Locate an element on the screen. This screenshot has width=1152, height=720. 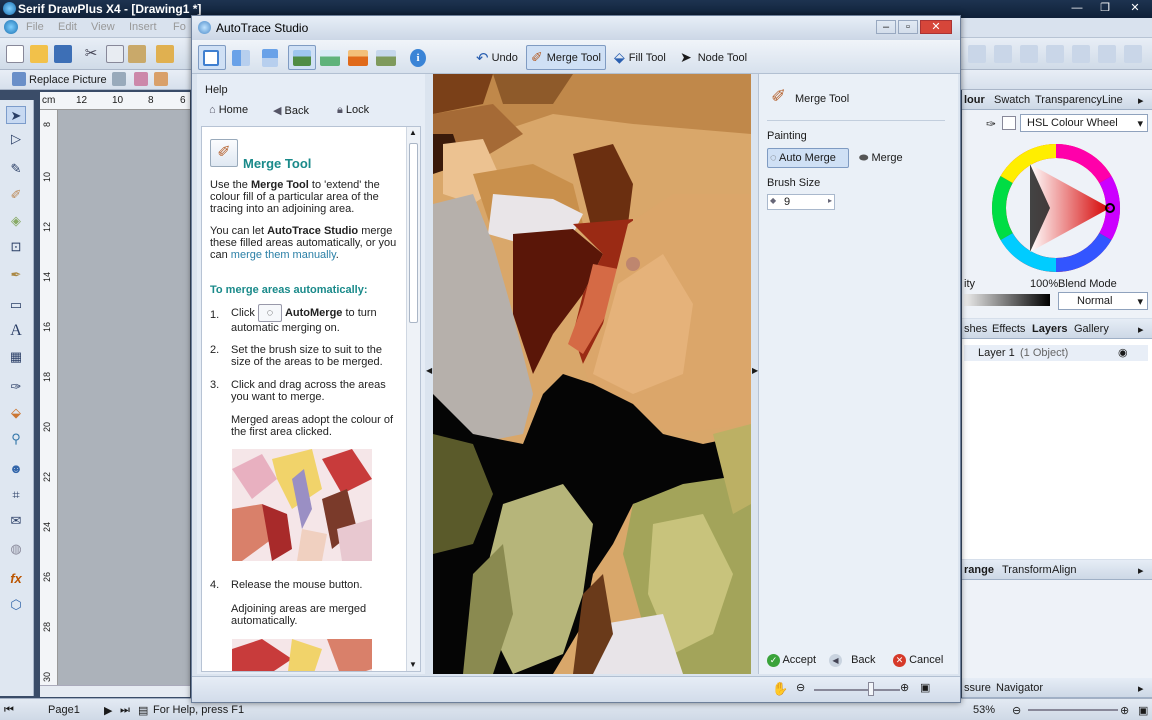
new-icon is located at coordinates (15, 54).